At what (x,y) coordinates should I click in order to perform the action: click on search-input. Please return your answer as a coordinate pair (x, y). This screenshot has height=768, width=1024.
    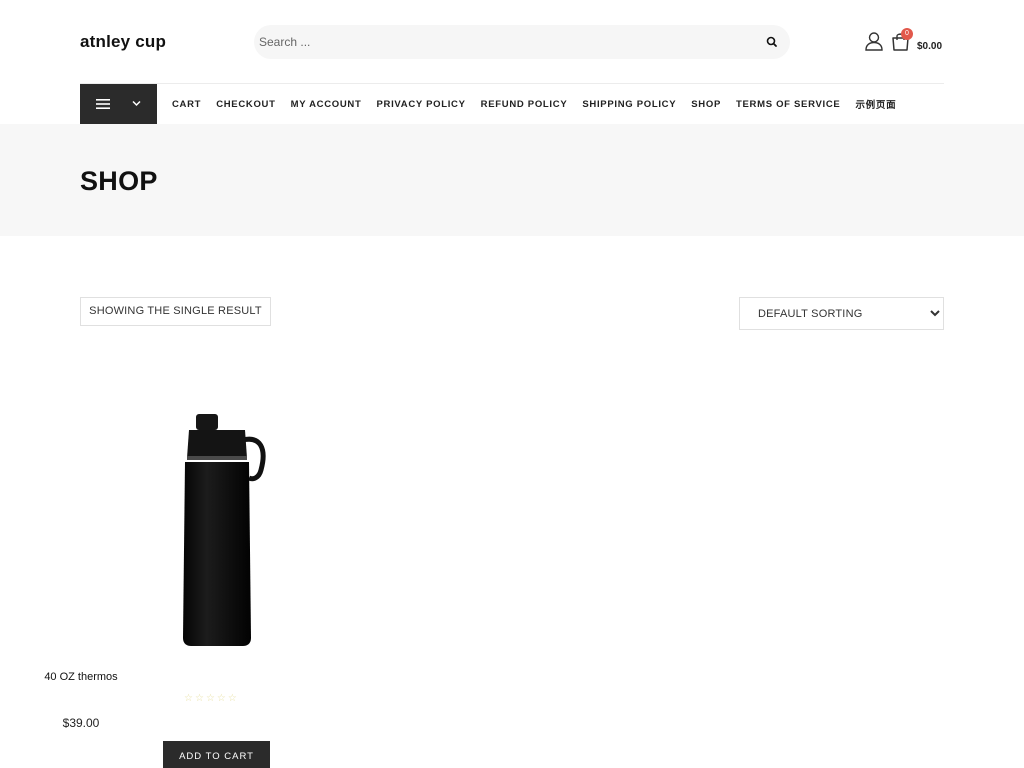
    Looking at the image, I should click on (504, 42).